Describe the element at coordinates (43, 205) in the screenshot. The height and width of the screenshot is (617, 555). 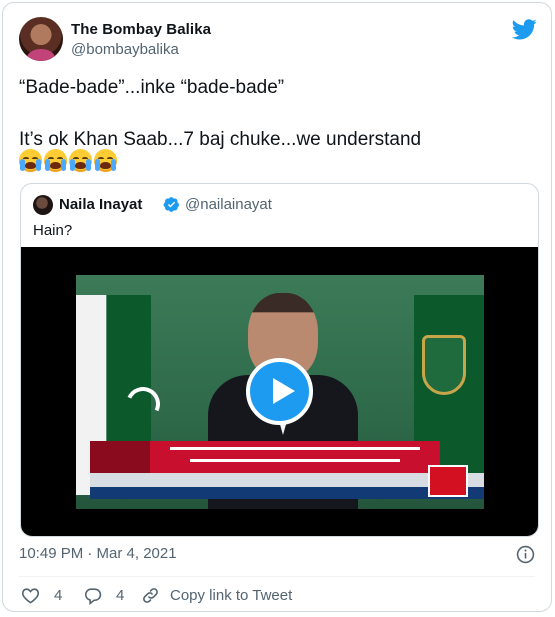
I see `quoted-author-avatar` at that location.